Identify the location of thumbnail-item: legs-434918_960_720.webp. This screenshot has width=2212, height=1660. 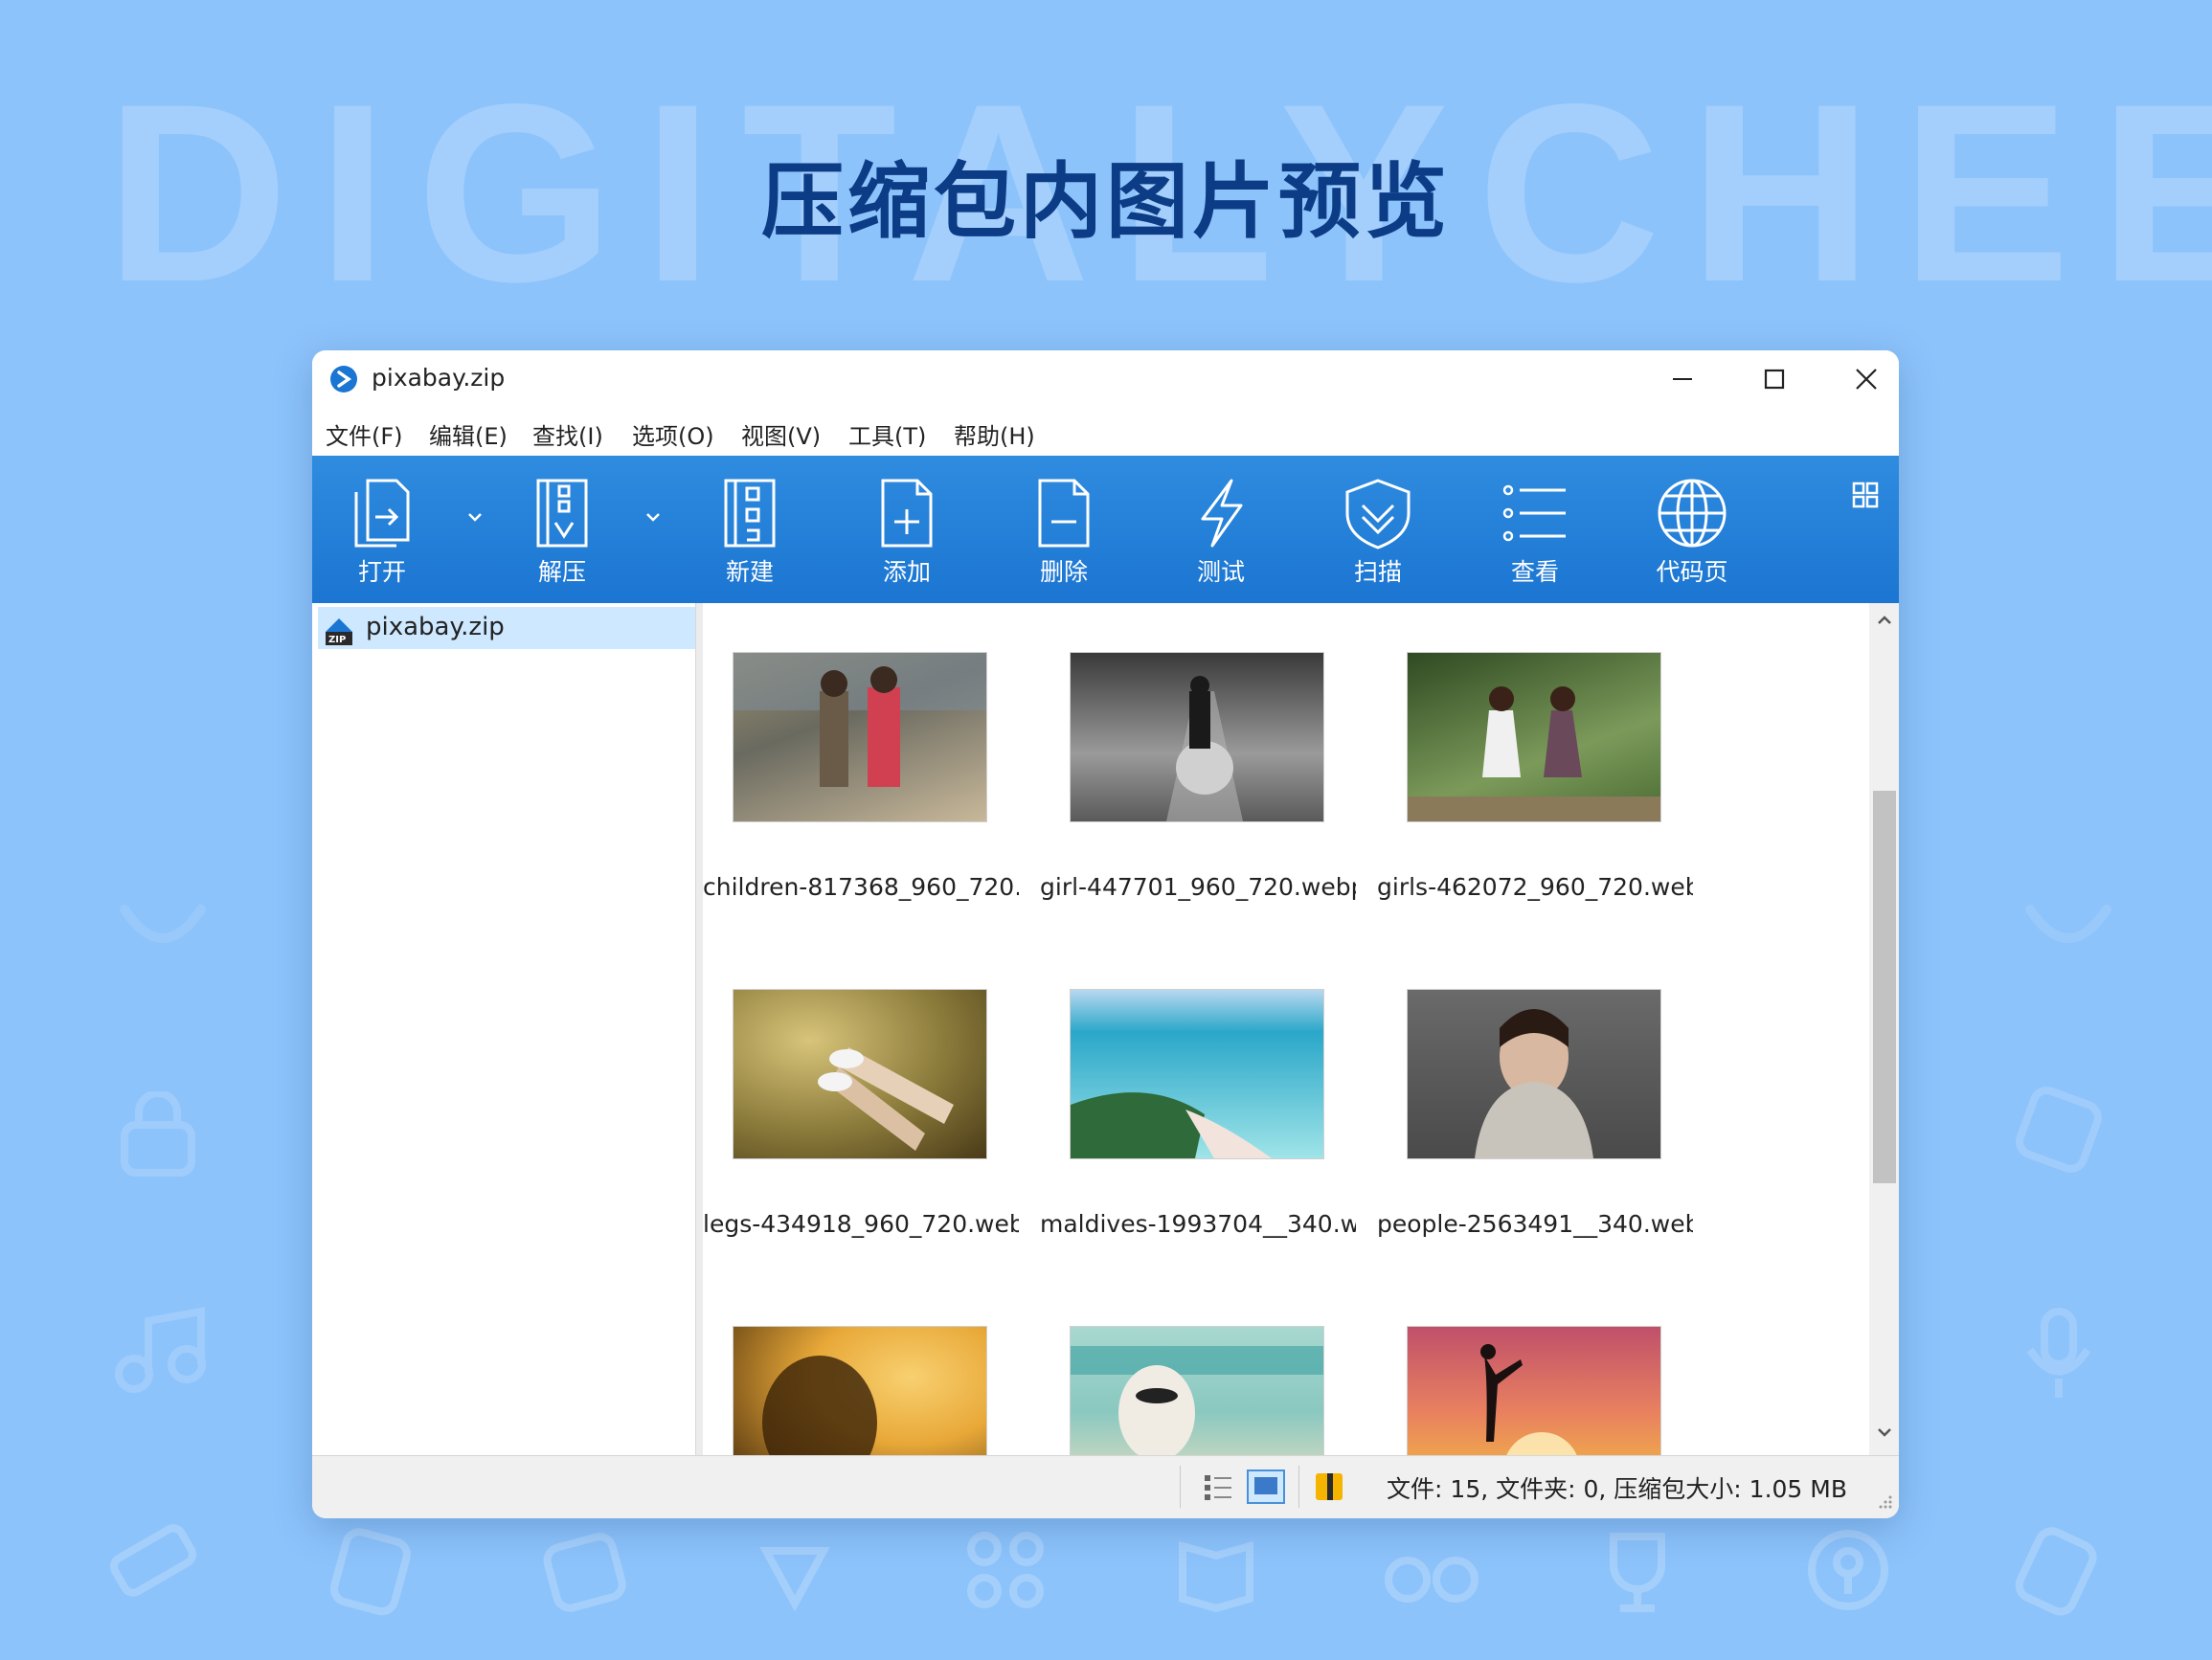
(861, 1143).